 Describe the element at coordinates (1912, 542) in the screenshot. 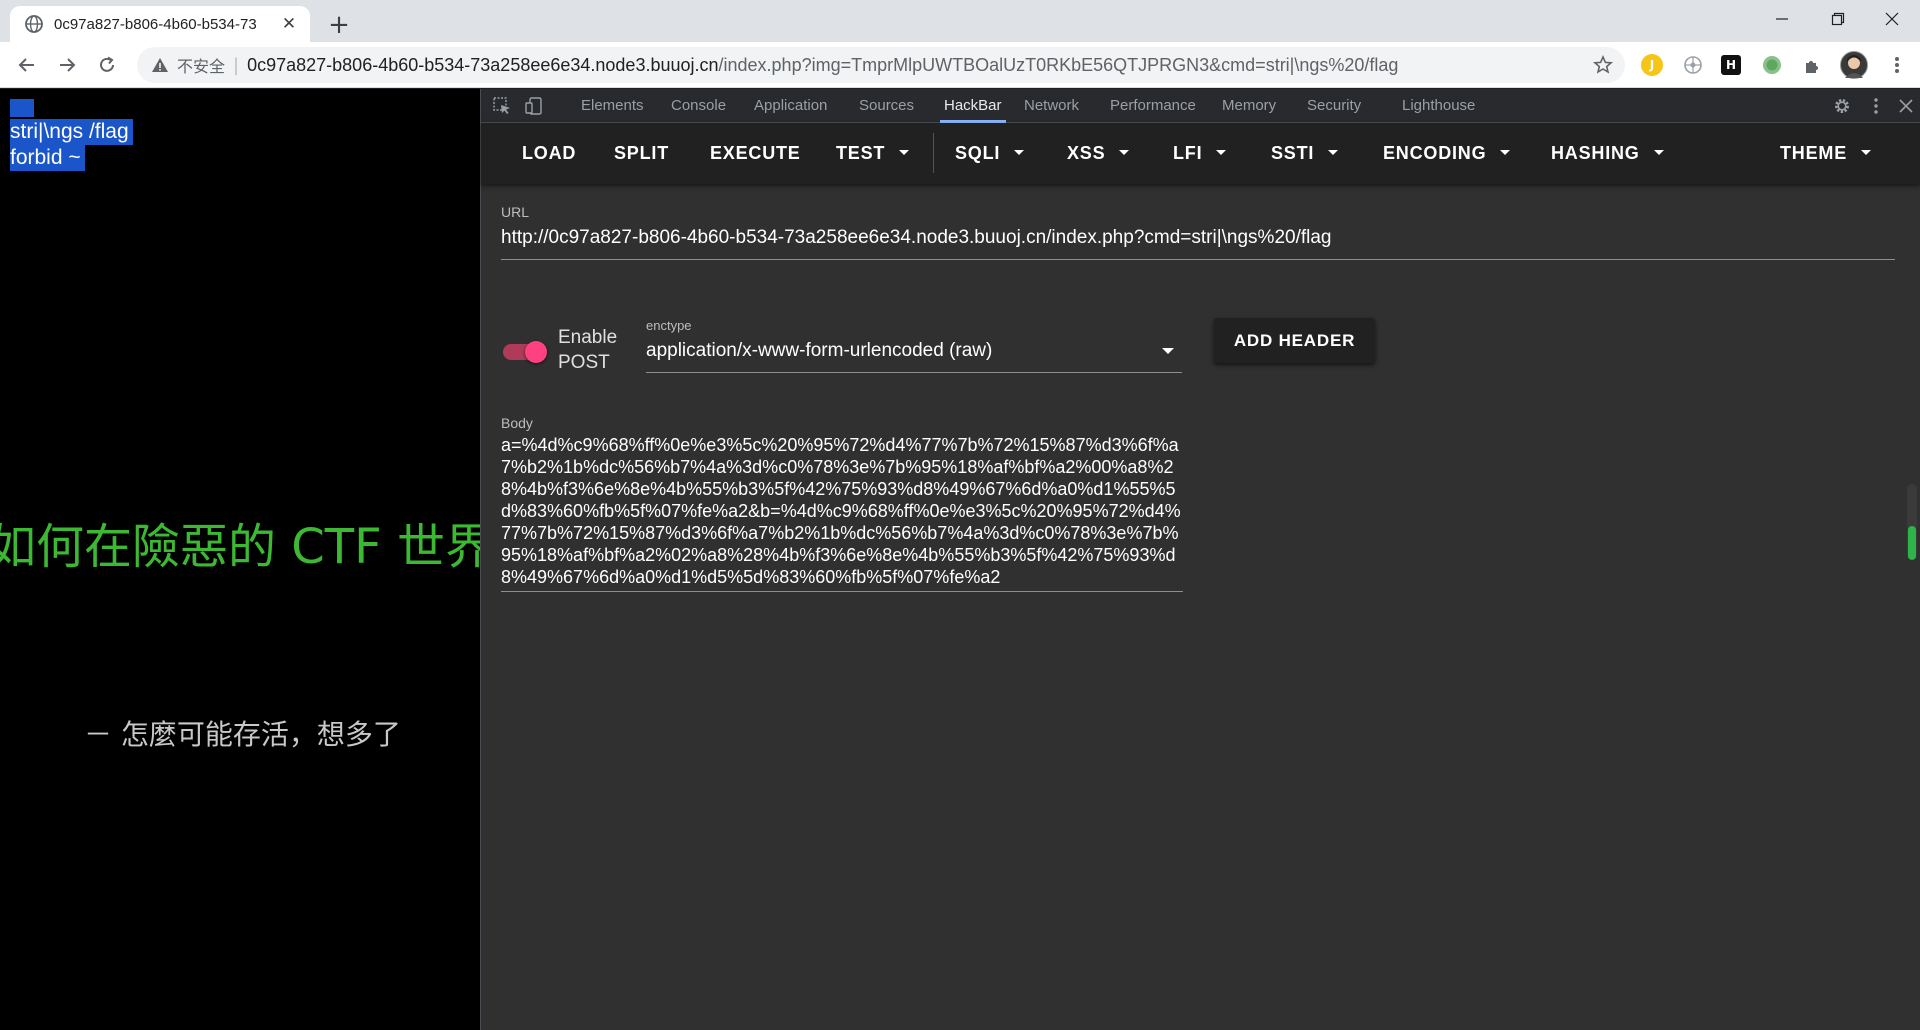

I see `scroll-indicator-fill` at that location.